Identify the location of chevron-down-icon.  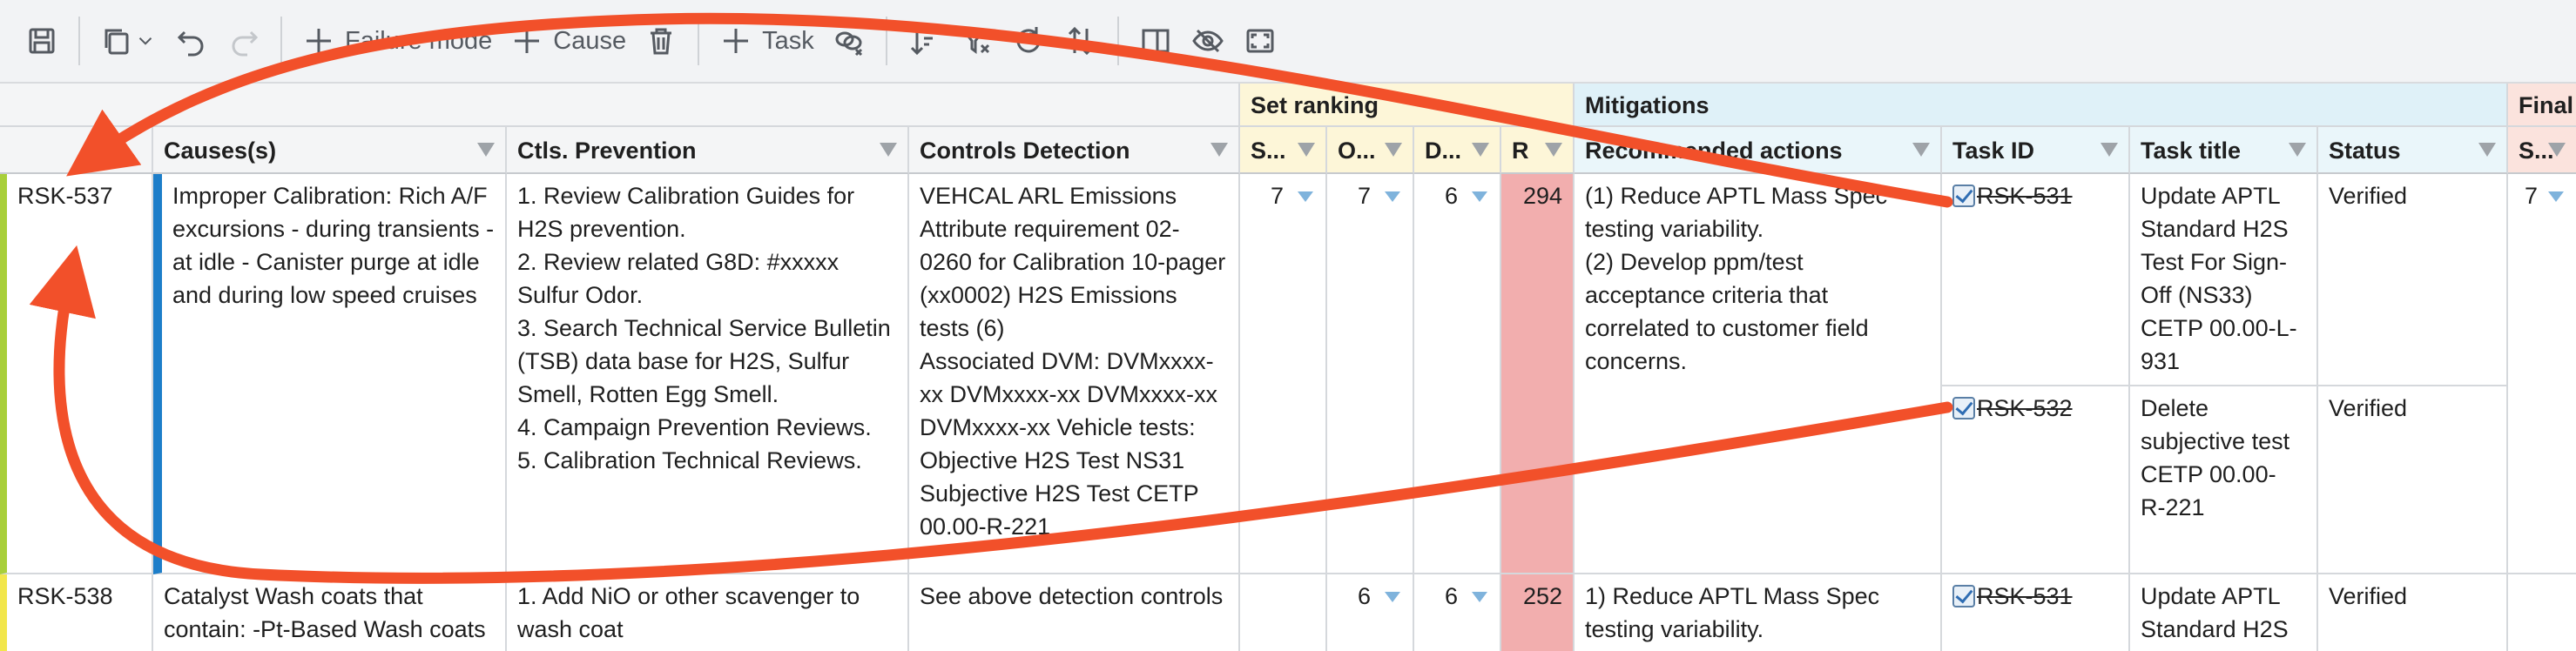
(145, 41).